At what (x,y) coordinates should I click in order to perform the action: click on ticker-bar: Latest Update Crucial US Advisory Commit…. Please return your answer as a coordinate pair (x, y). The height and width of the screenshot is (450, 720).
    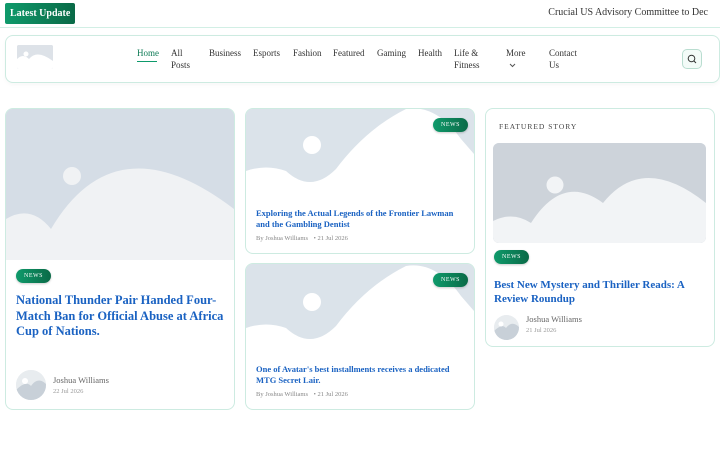
    Looking at the image, I should click on (360, 13).